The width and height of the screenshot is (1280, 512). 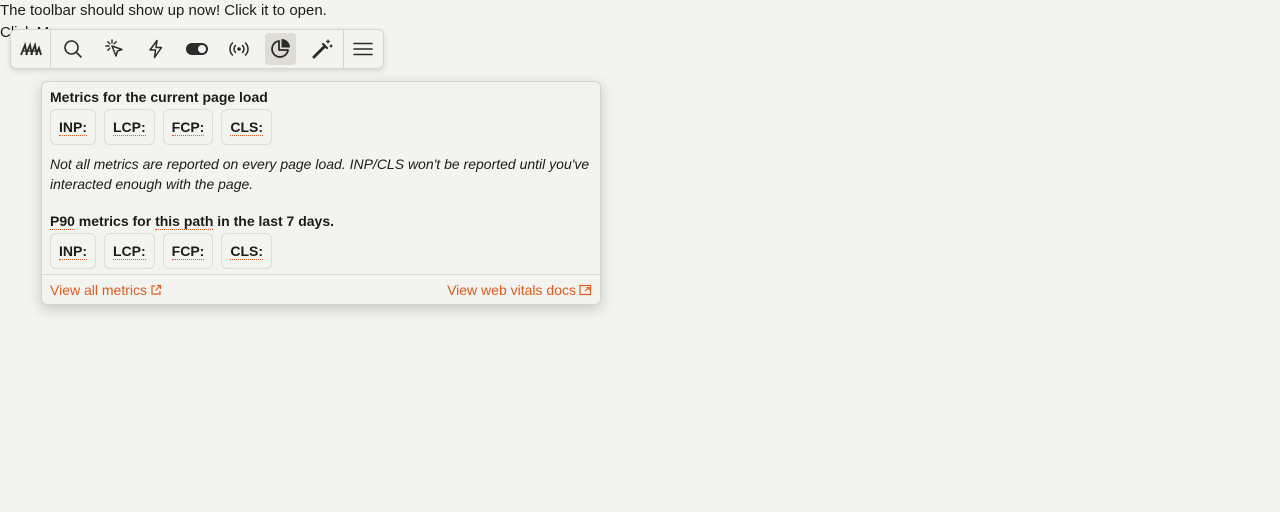 I want to click on toolbar-logo-button, so click(x=31, y=49).